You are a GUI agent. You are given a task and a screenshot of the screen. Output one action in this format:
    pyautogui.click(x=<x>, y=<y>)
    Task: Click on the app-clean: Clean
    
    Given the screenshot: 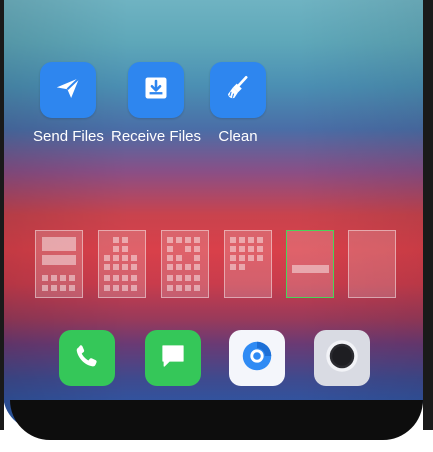 What is the action you would take?
    pyautogui.click(x=238, y=103)
    